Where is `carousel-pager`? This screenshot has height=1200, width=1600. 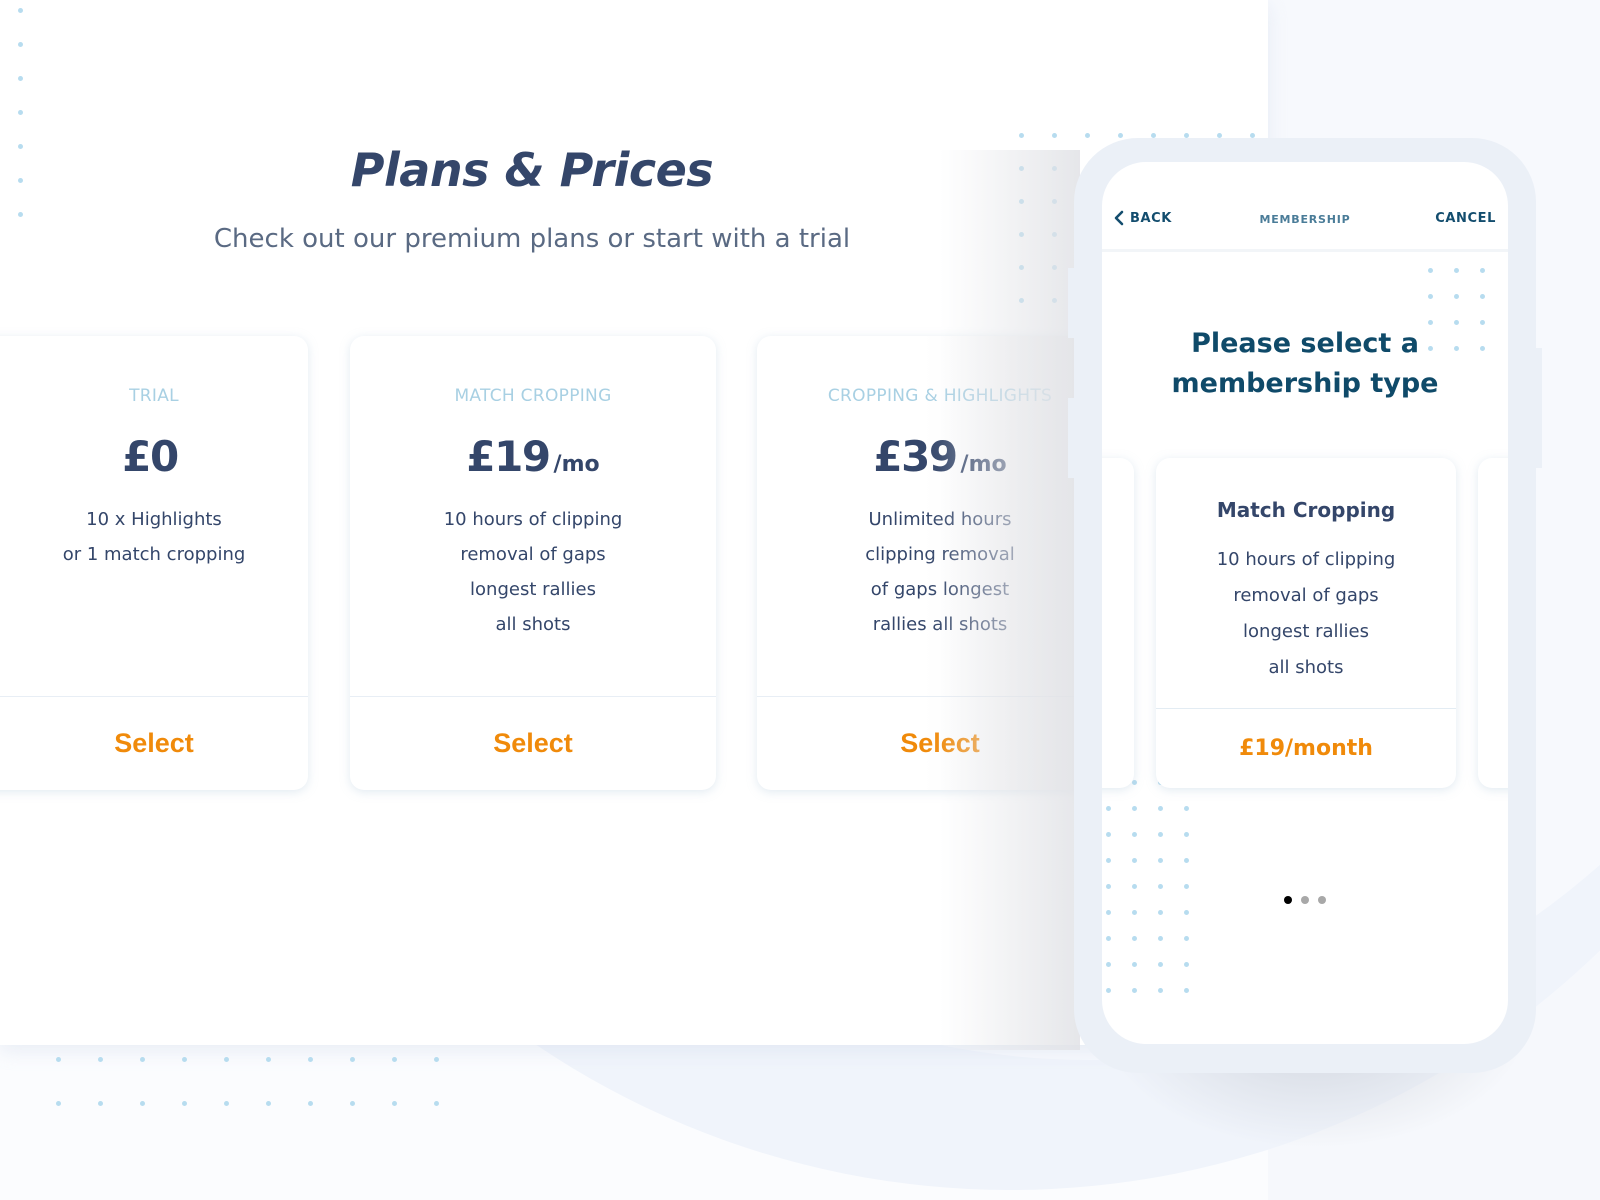 carousel-pager is located at coordinates (1305, 900).